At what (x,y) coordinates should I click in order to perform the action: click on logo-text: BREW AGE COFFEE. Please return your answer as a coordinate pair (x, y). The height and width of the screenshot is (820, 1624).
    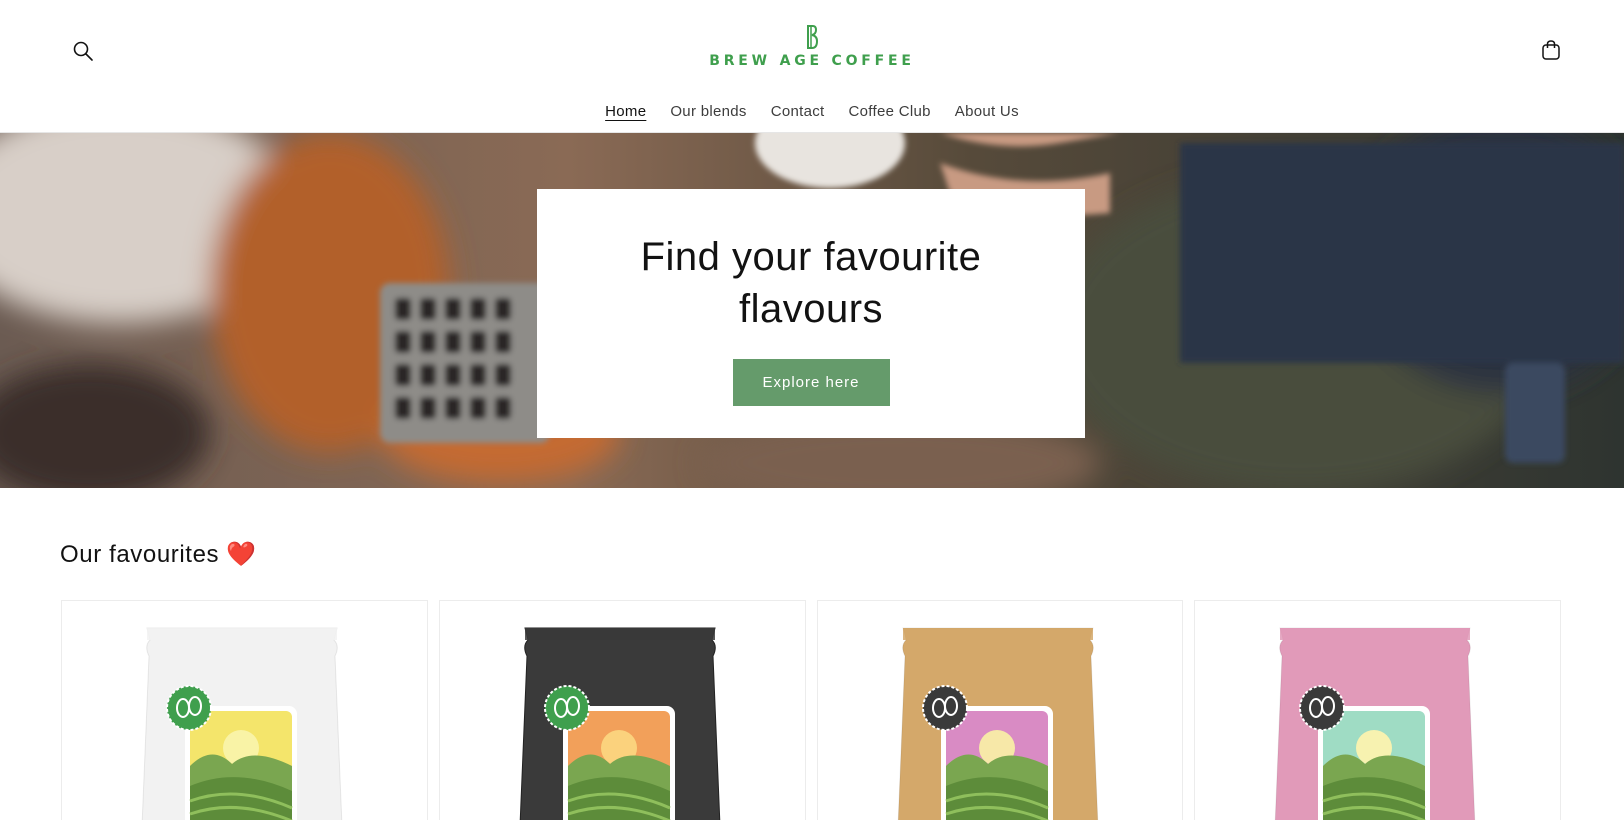
    Looking at the image, I should click on (812, 61).